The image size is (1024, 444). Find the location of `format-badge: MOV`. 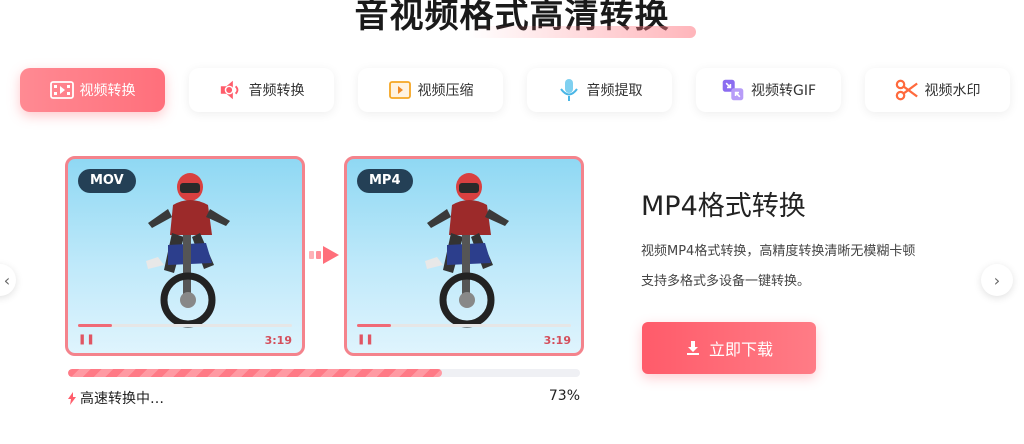

format-badge: MOV is located at coordinates (107, 181).